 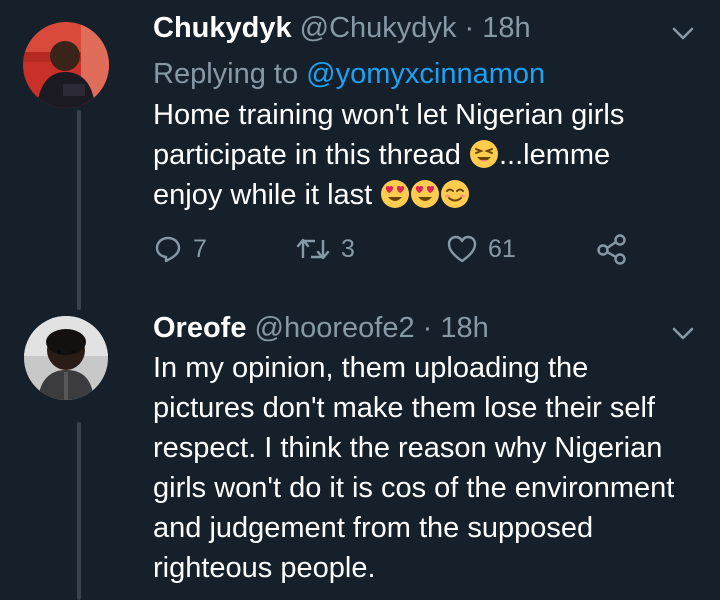 I want to click on like-count: 61, so click(x=502, y=248).